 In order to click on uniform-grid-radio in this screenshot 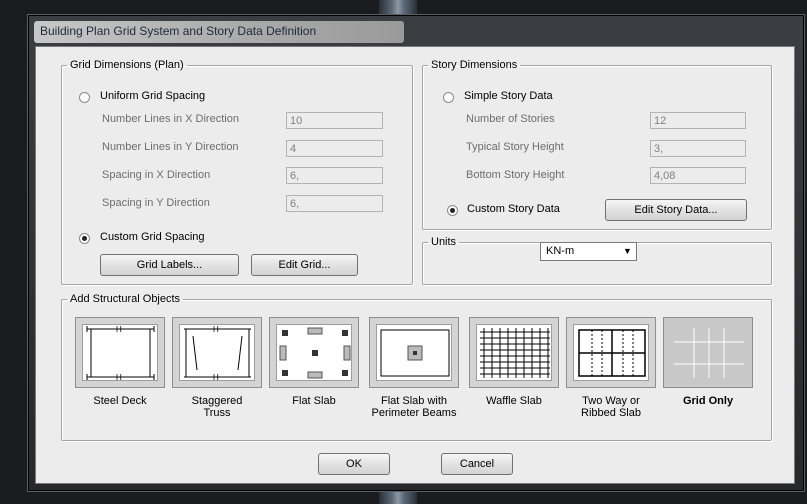, I will do `click(84, 97)`.